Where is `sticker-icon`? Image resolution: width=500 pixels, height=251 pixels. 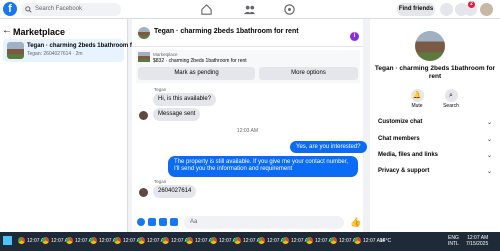
sticker-icon is located at coordinates (163, 222).